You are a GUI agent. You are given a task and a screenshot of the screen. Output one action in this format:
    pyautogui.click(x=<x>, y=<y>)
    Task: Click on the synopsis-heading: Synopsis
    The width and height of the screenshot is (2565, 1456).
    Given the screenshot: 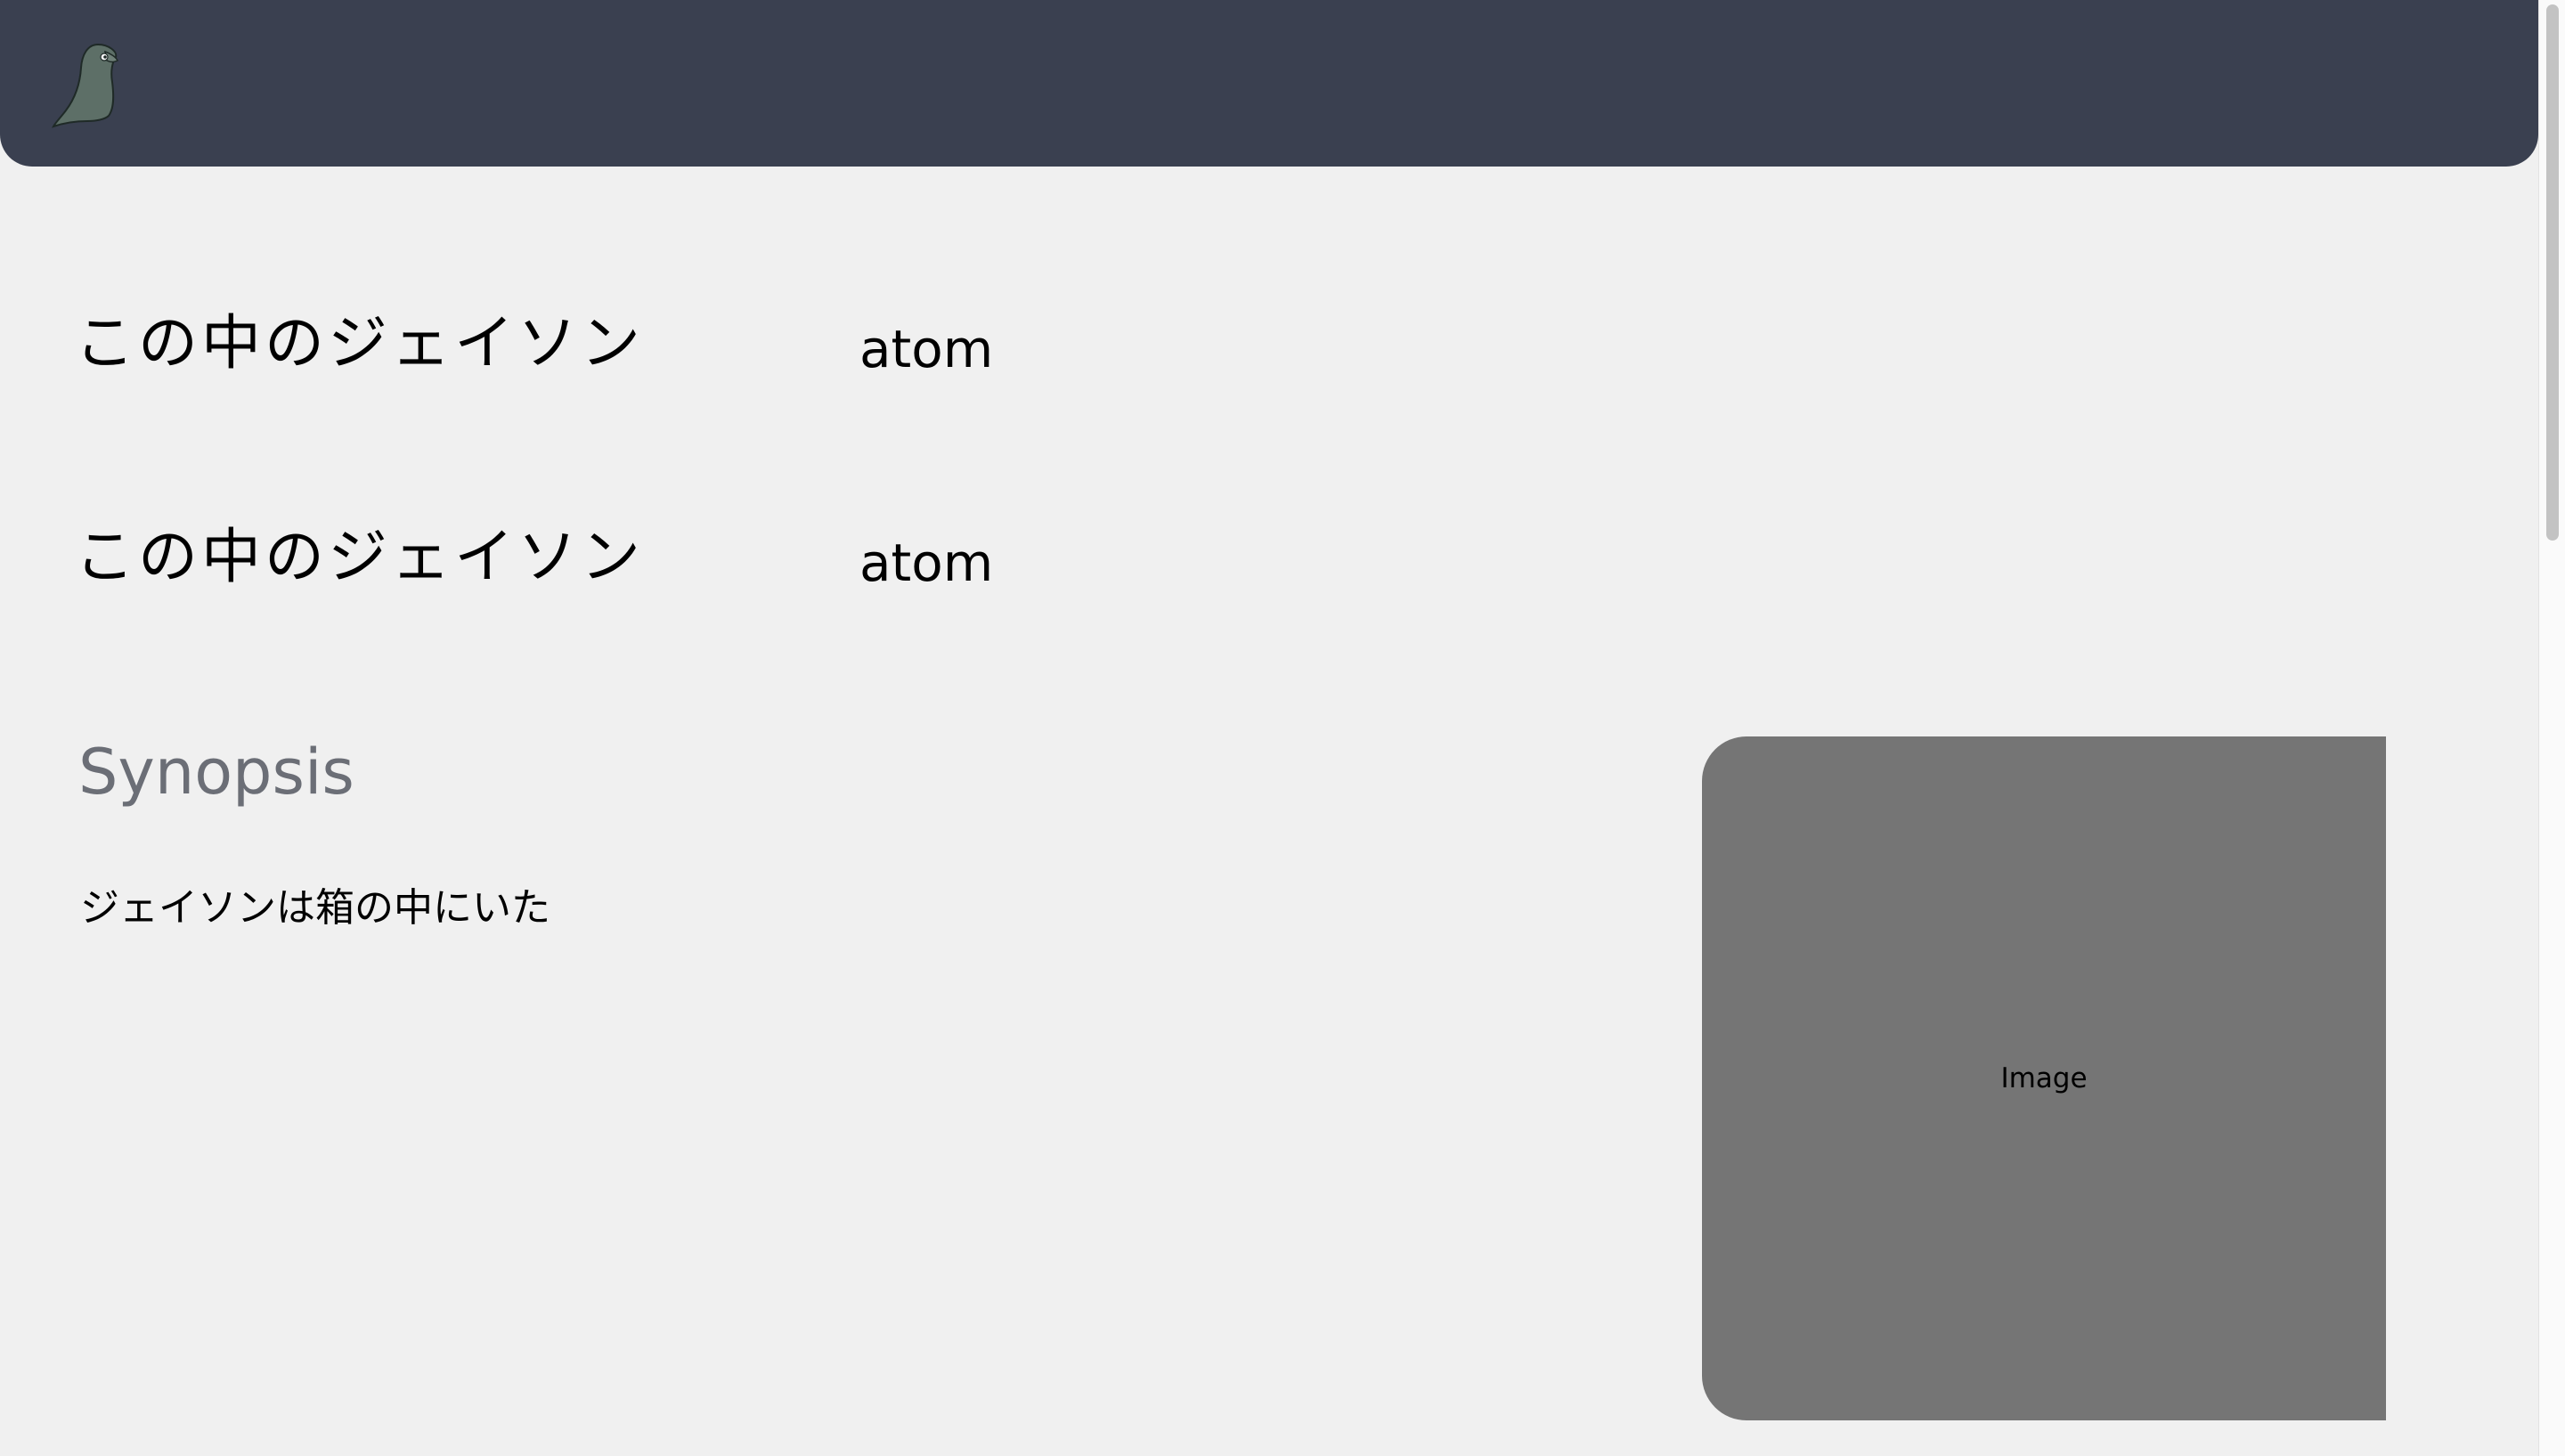 What is the action you would take?
    pyautogui.click(x=216, y=772)
    